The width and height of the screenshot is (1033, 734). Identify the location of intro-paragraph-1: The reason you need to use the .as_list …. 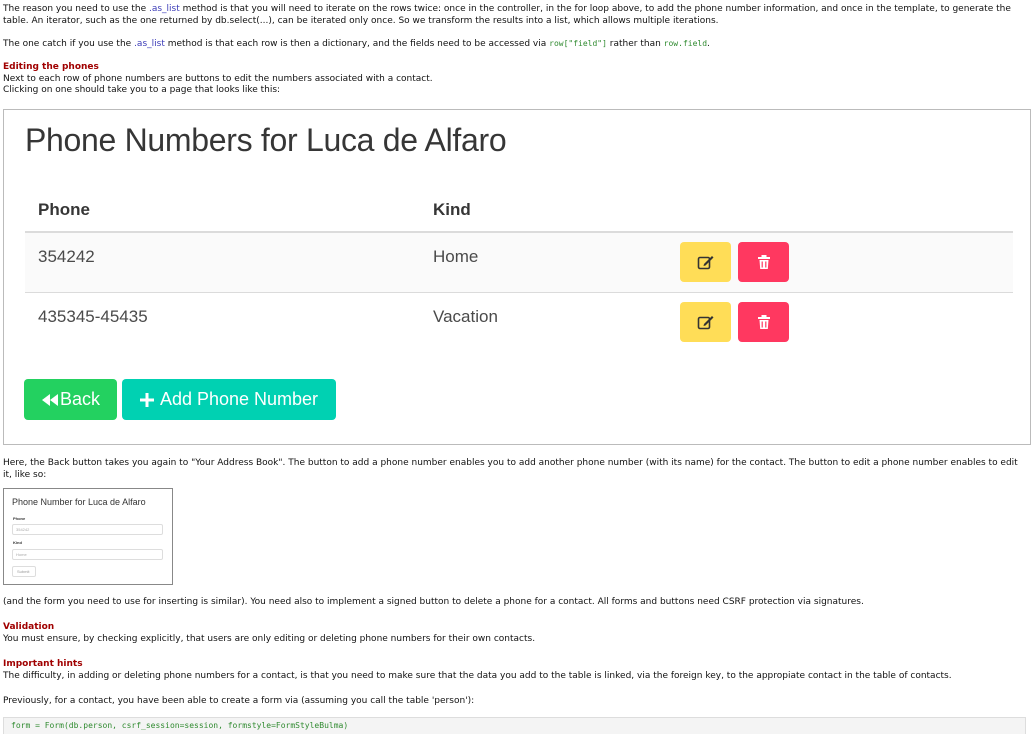
(507, 15).